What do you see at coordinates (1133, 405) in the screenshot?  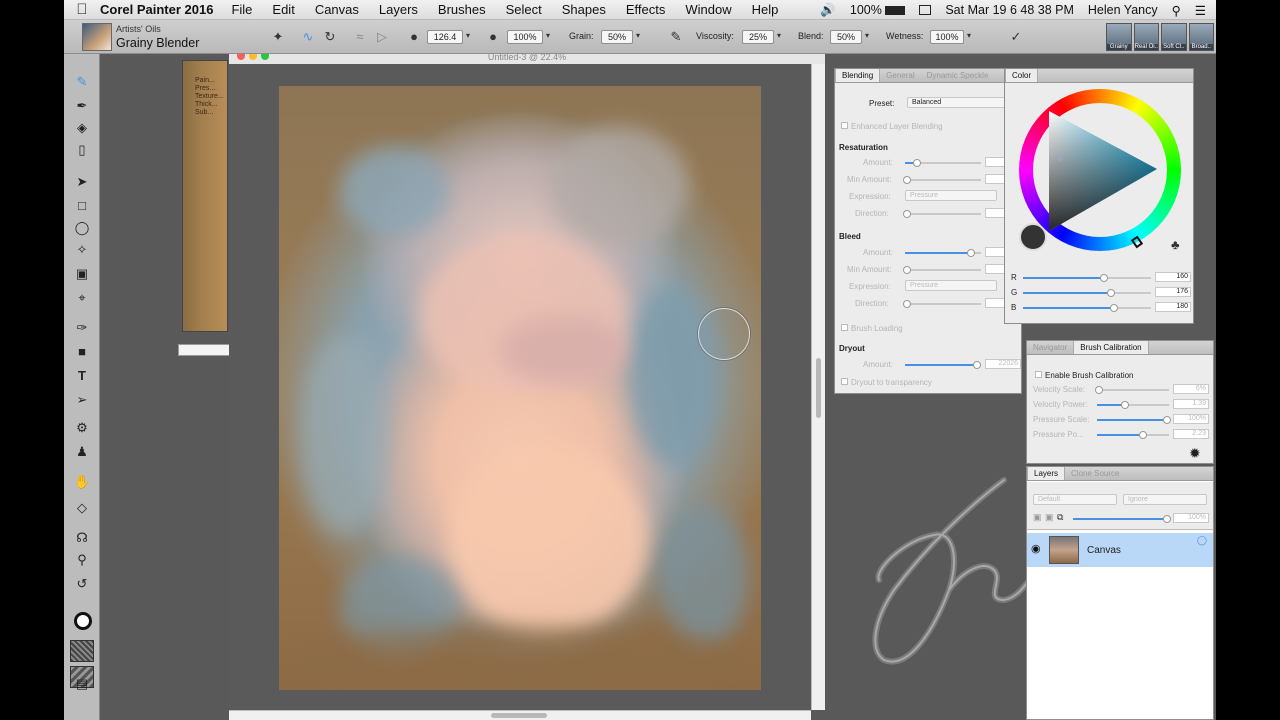 I see `velocity-power-slider` at bounding box center [1133, 405].